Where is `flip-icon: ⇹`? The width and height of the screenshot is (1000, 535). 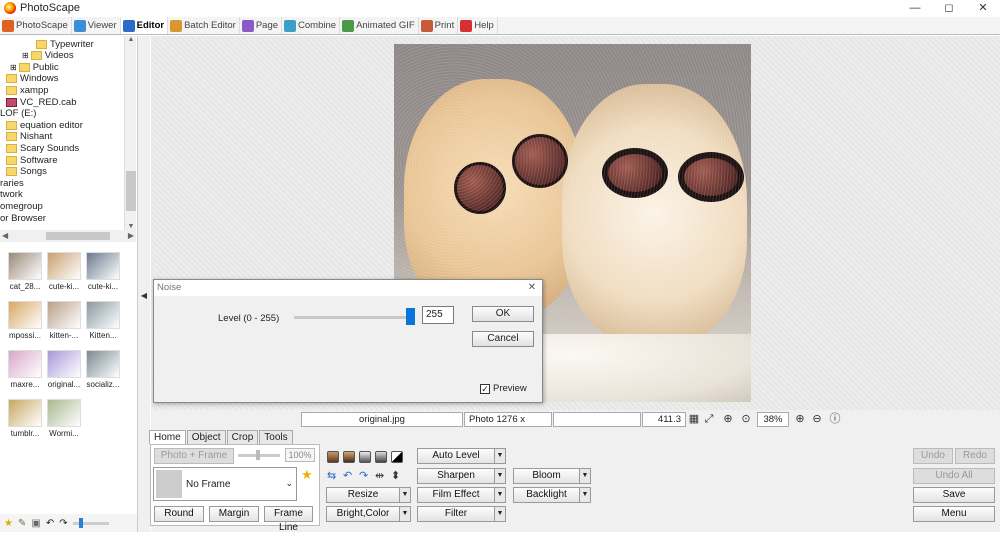 flip-icon: ⇹ is located at coordinates (379, 475).